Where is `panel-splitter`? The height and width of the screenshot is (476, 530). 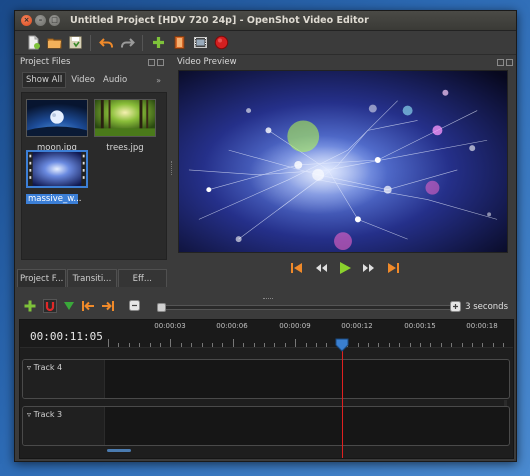 panel-splitter is located at coordinates (172, 168).